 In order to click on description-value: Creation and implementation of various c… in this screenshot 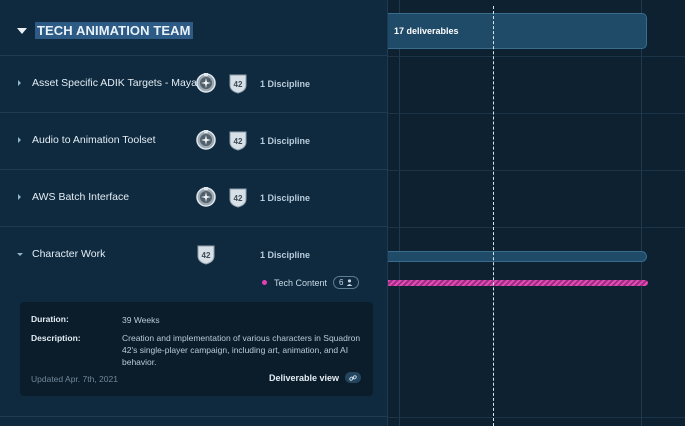, I will do `click(241, 350)`.